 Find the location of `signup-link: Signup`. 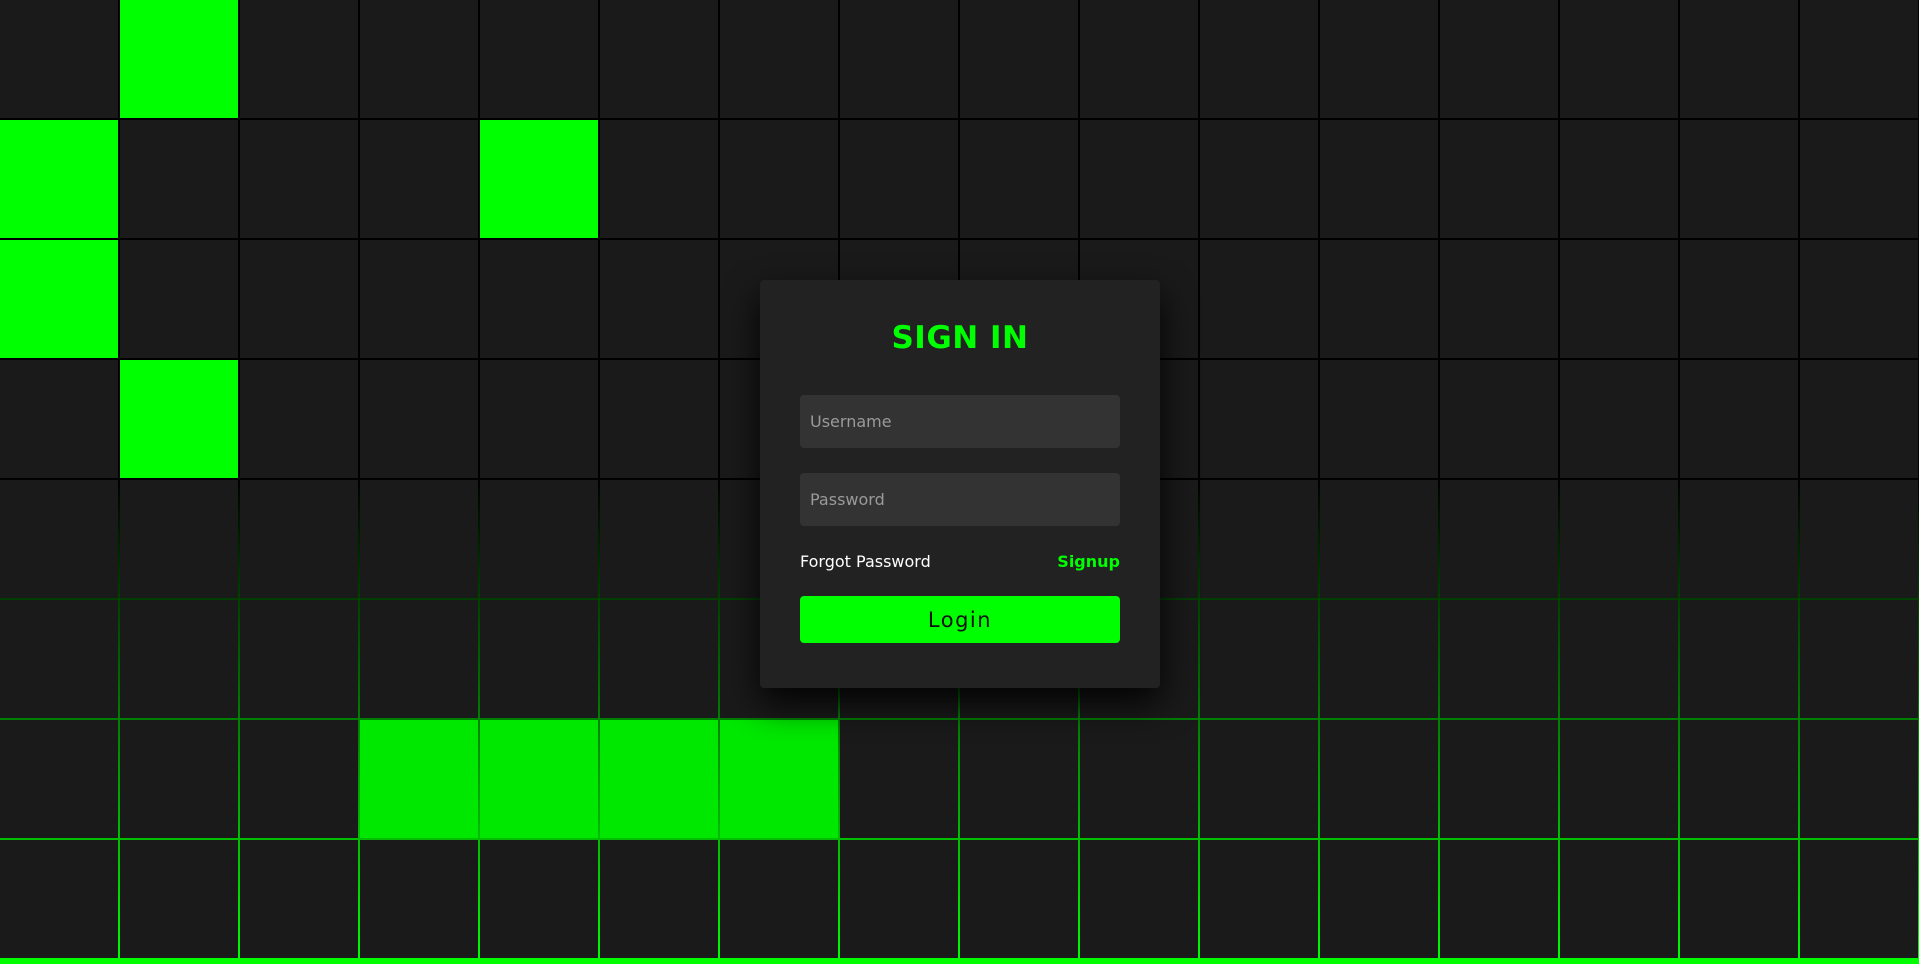

signup-link: Signup is located at coordinates (1088, 561).